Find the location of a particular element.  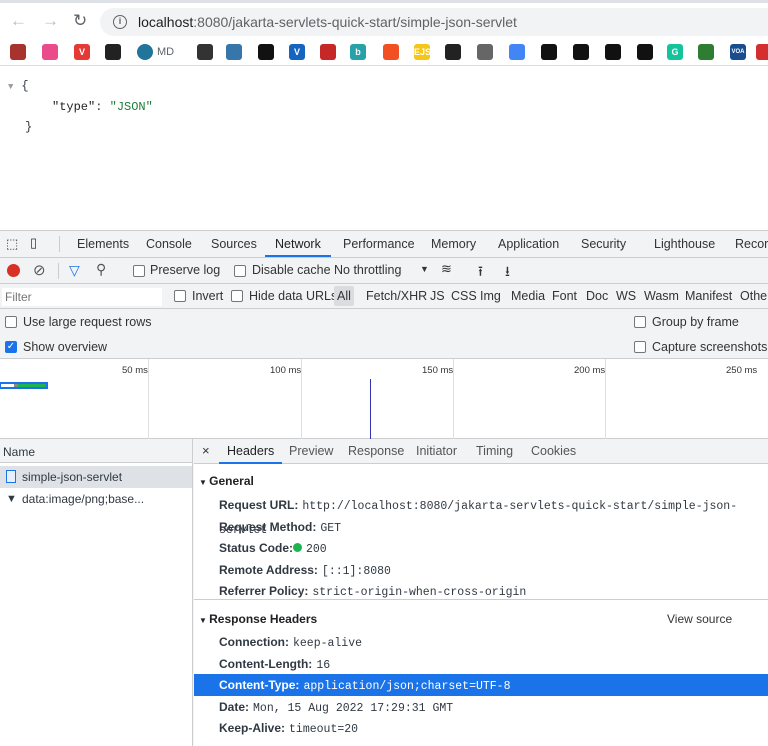

reload-button: ↻ is located at coordinates (80, 21).